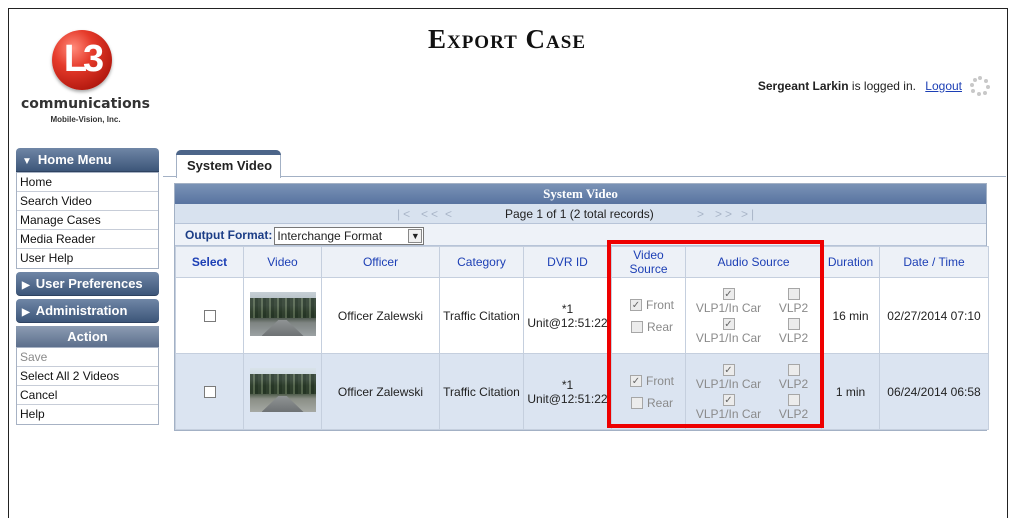  What do you see at coordinates (803, 86) in the screenshot?
I see `logged-in-user: Sergeant Larkin` at bounding box center [803, 86].